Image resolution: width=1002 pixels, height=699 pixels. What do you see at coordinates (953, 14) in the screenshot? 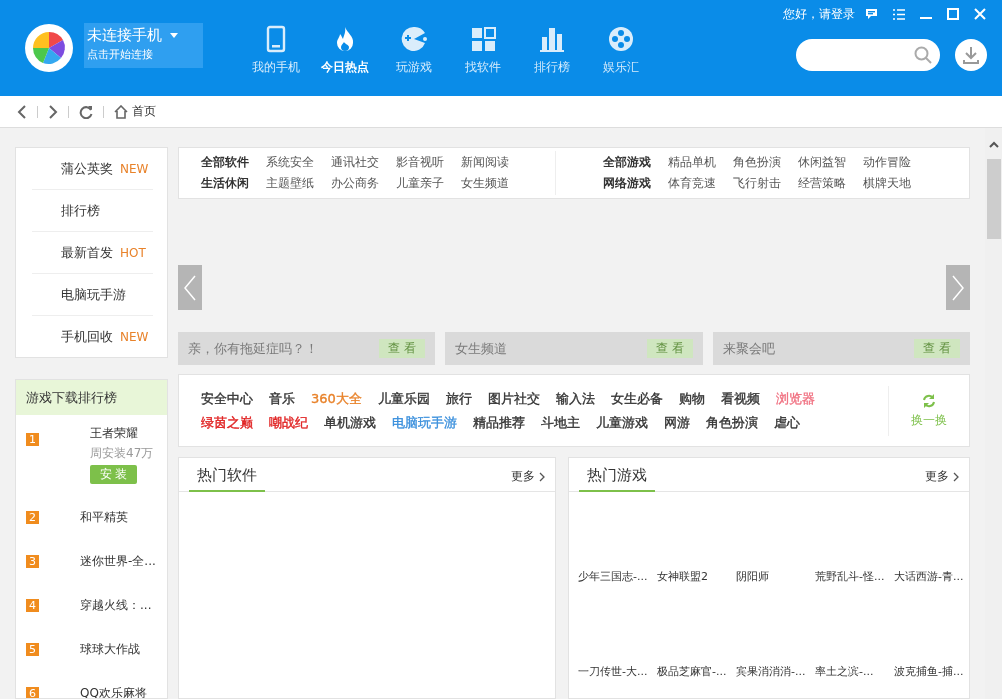
I see `maximize-icon` at bounding box center [953, 14].